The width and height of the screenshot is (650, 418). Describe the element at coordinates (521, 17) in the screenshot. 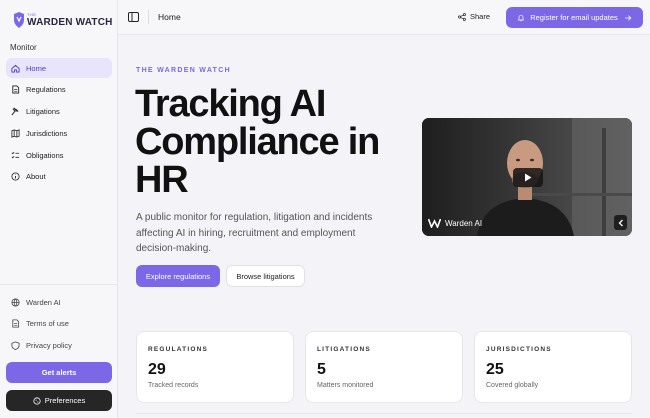

I see `bell-icon` at that location.